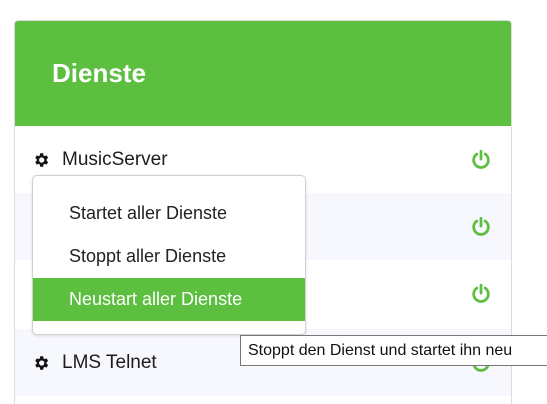  I want to click on menu-item-stop-all: Stoppt aller Dienste, so click(169, 256).